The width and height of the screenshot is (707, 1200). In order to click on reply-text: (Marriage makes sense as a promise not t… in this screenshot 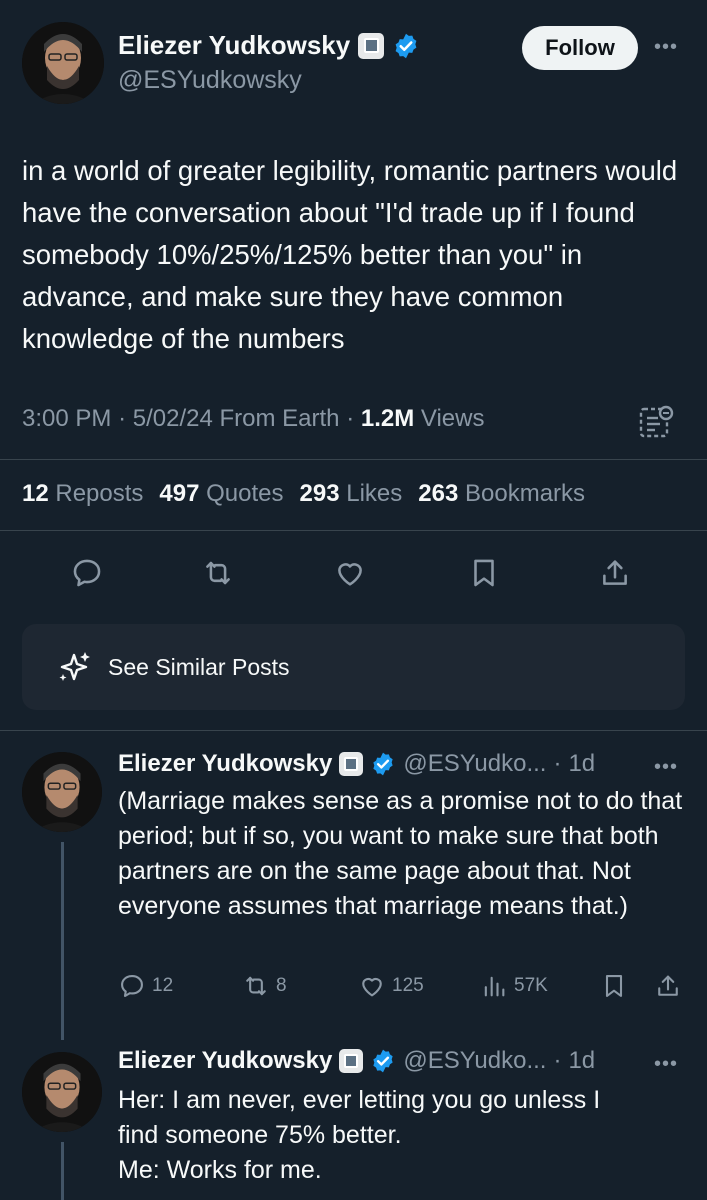, I will do `click(400, 853)`.